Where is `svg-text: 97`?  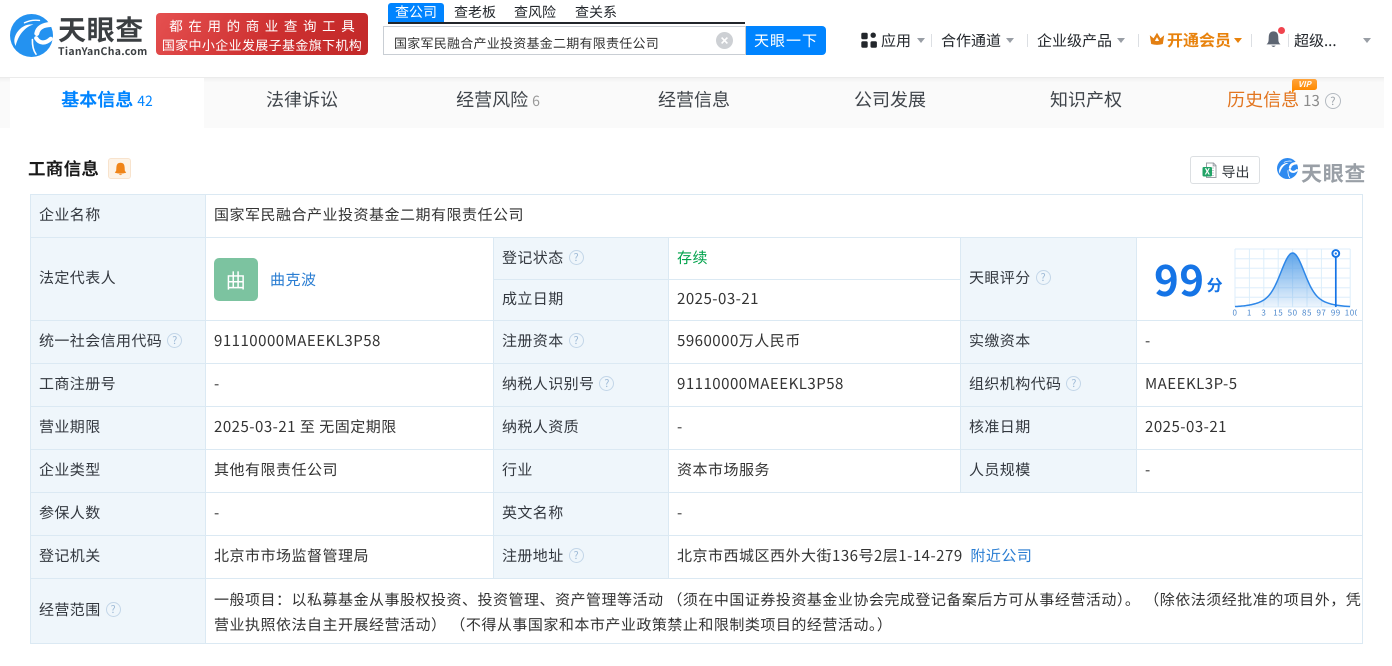
svg-text: 97 is located at coordinates (1321, 313).